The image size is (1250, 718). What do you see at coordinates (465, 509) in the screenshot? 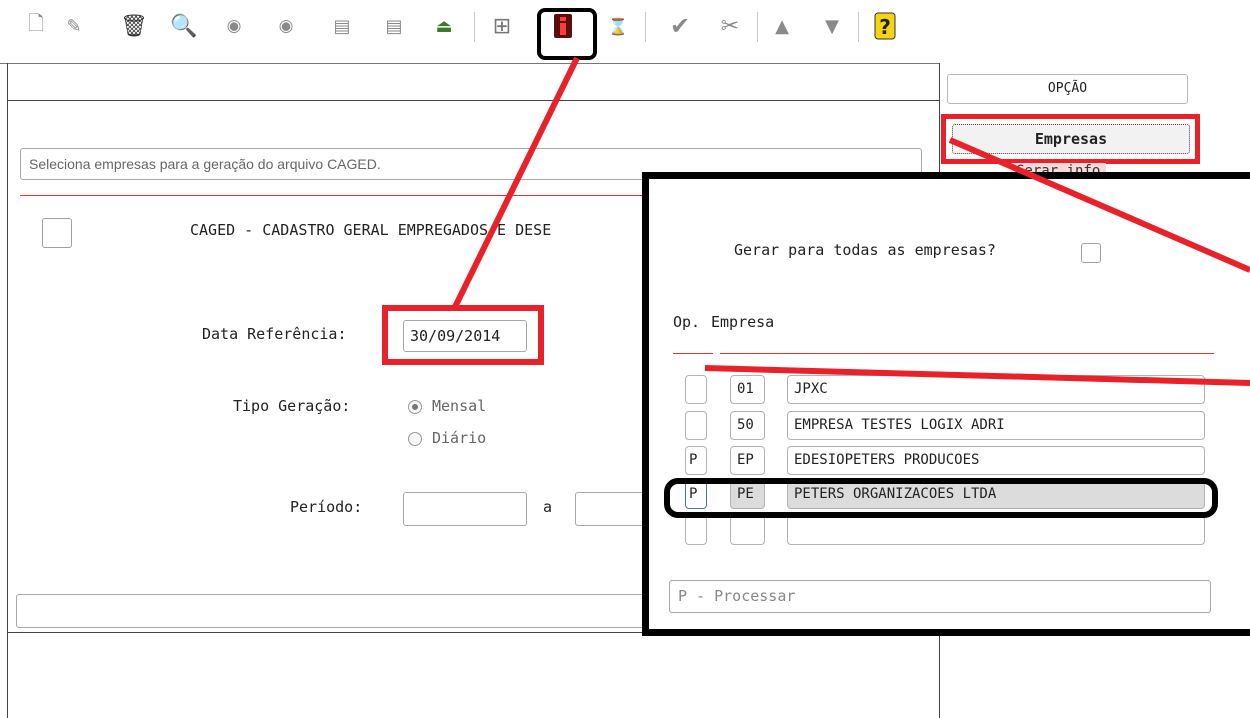
I see `periodo-start-input` at bounding box center [465, 509].